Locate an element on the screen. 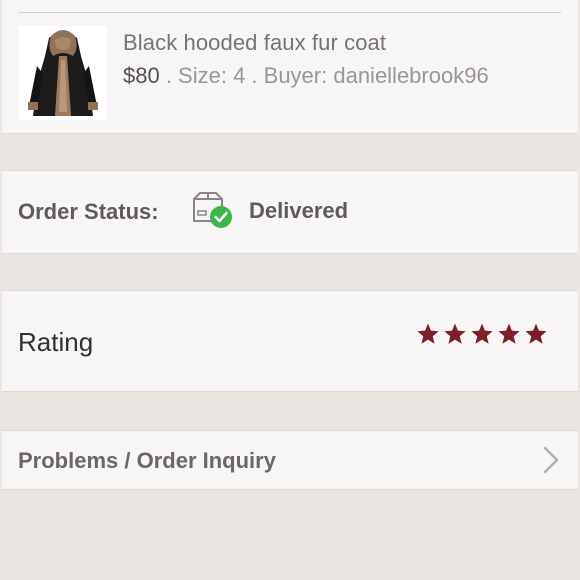 Image resolution: width=580 pixels, height=580 pixels. product-thumbnail is located at coordinates (63, 73).